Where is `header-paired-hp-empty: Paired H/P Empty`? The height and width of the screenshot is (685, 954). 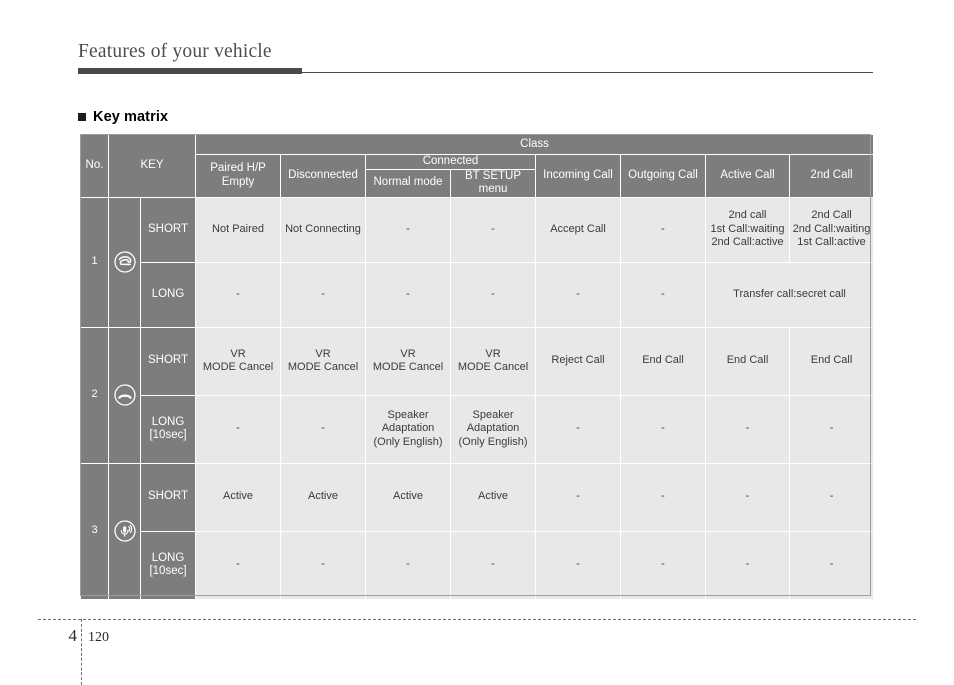 header-paired-hp-empty: Paired H/P Empty is located at coordinates (238, 176).